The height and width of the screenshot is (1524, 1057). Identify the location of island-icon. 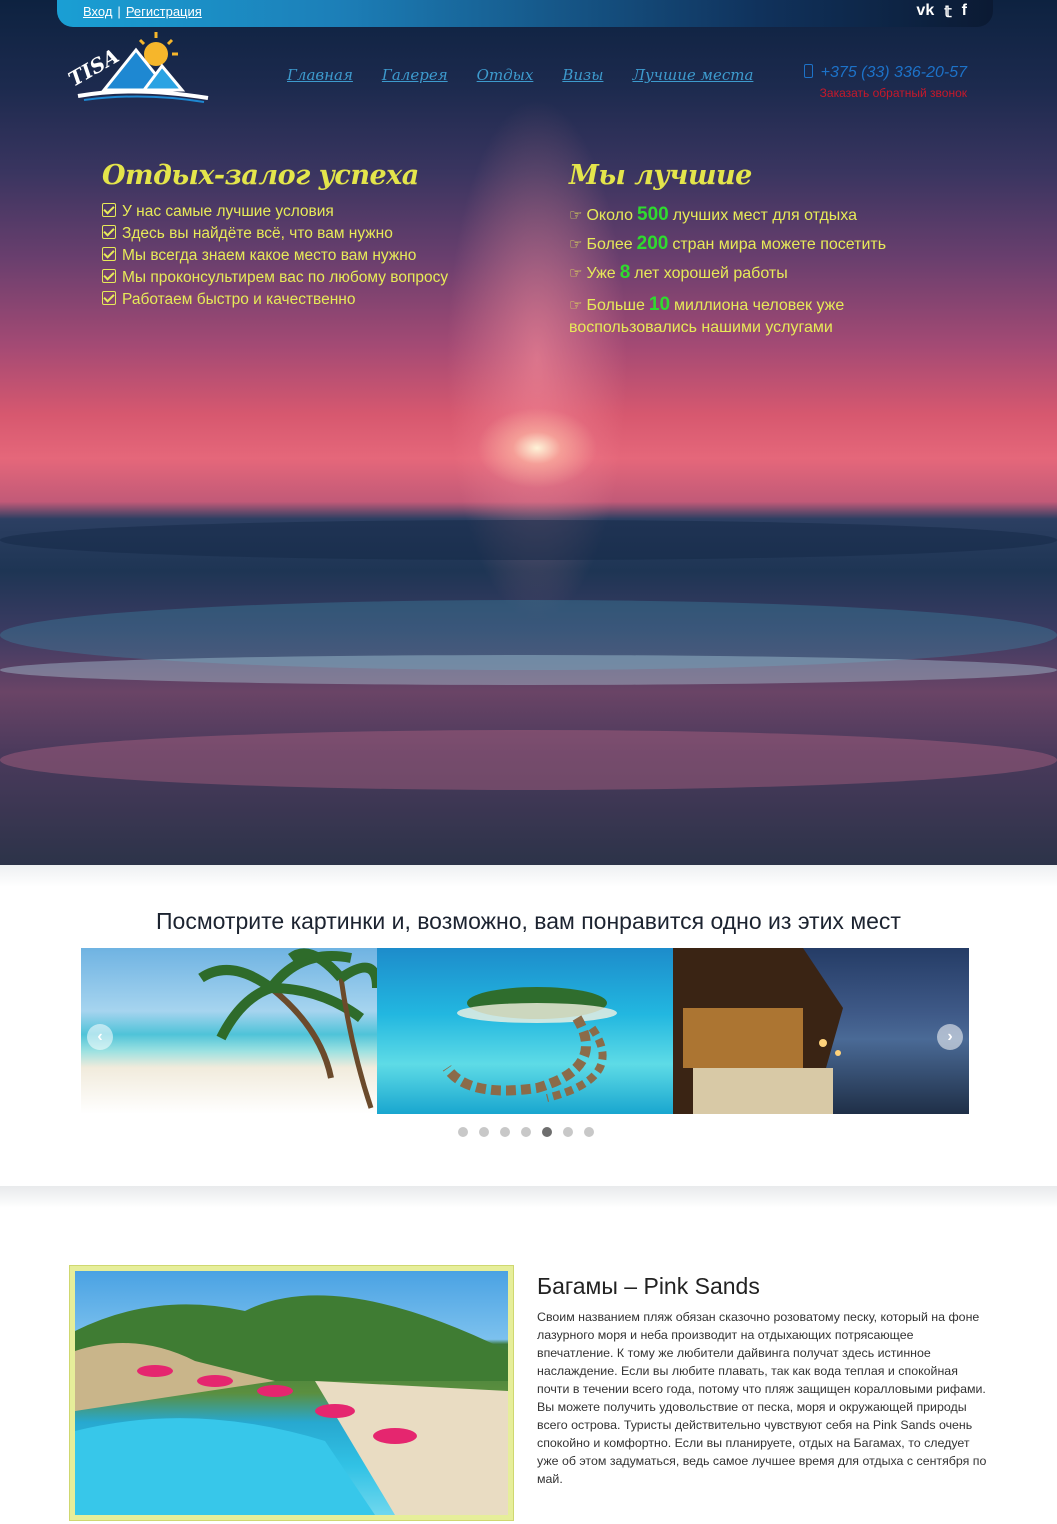
(529, 1044).